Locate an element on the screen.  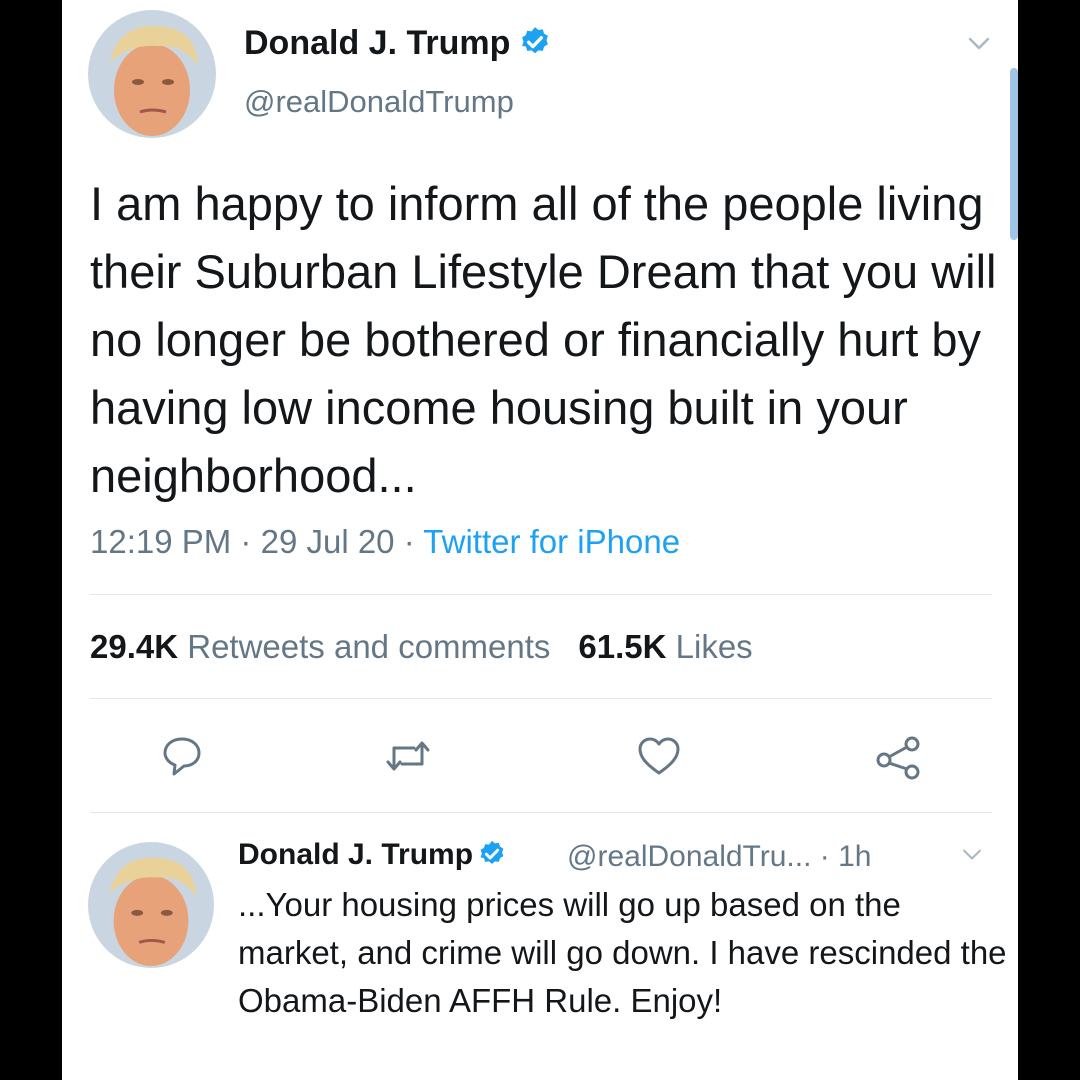
likes-label: Likes is located at coordinates (714, 646).